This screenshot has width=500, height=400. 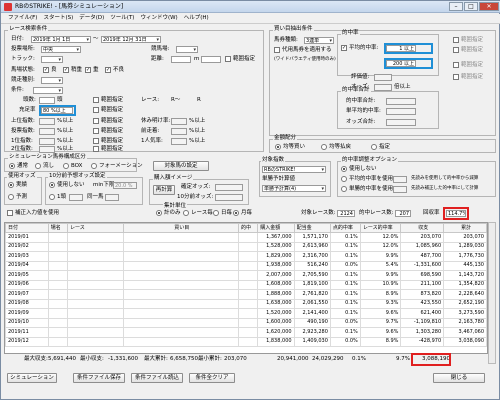 What do you see at coordinates (187, 49) in the screenshot?
I see `course-select` at bounding box center [187, 49].